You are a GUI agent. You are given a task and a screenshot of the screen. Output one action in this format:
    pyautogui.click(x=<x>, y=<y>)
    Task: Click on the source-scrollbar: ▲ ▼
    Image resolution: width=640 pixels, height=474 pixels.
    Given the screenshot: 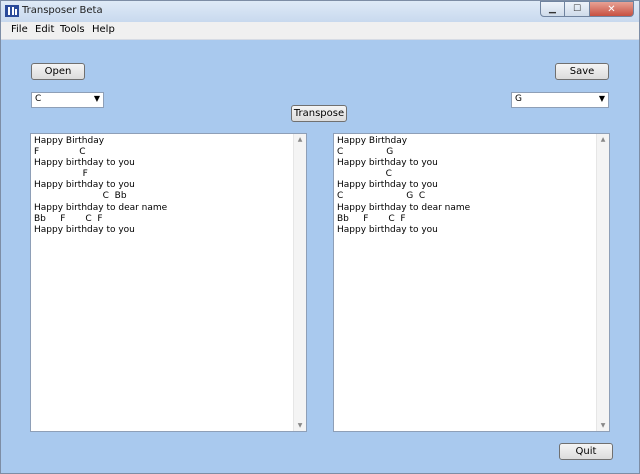 What is the action you would take?
    pyautogui.click(x=299, y=282)
    